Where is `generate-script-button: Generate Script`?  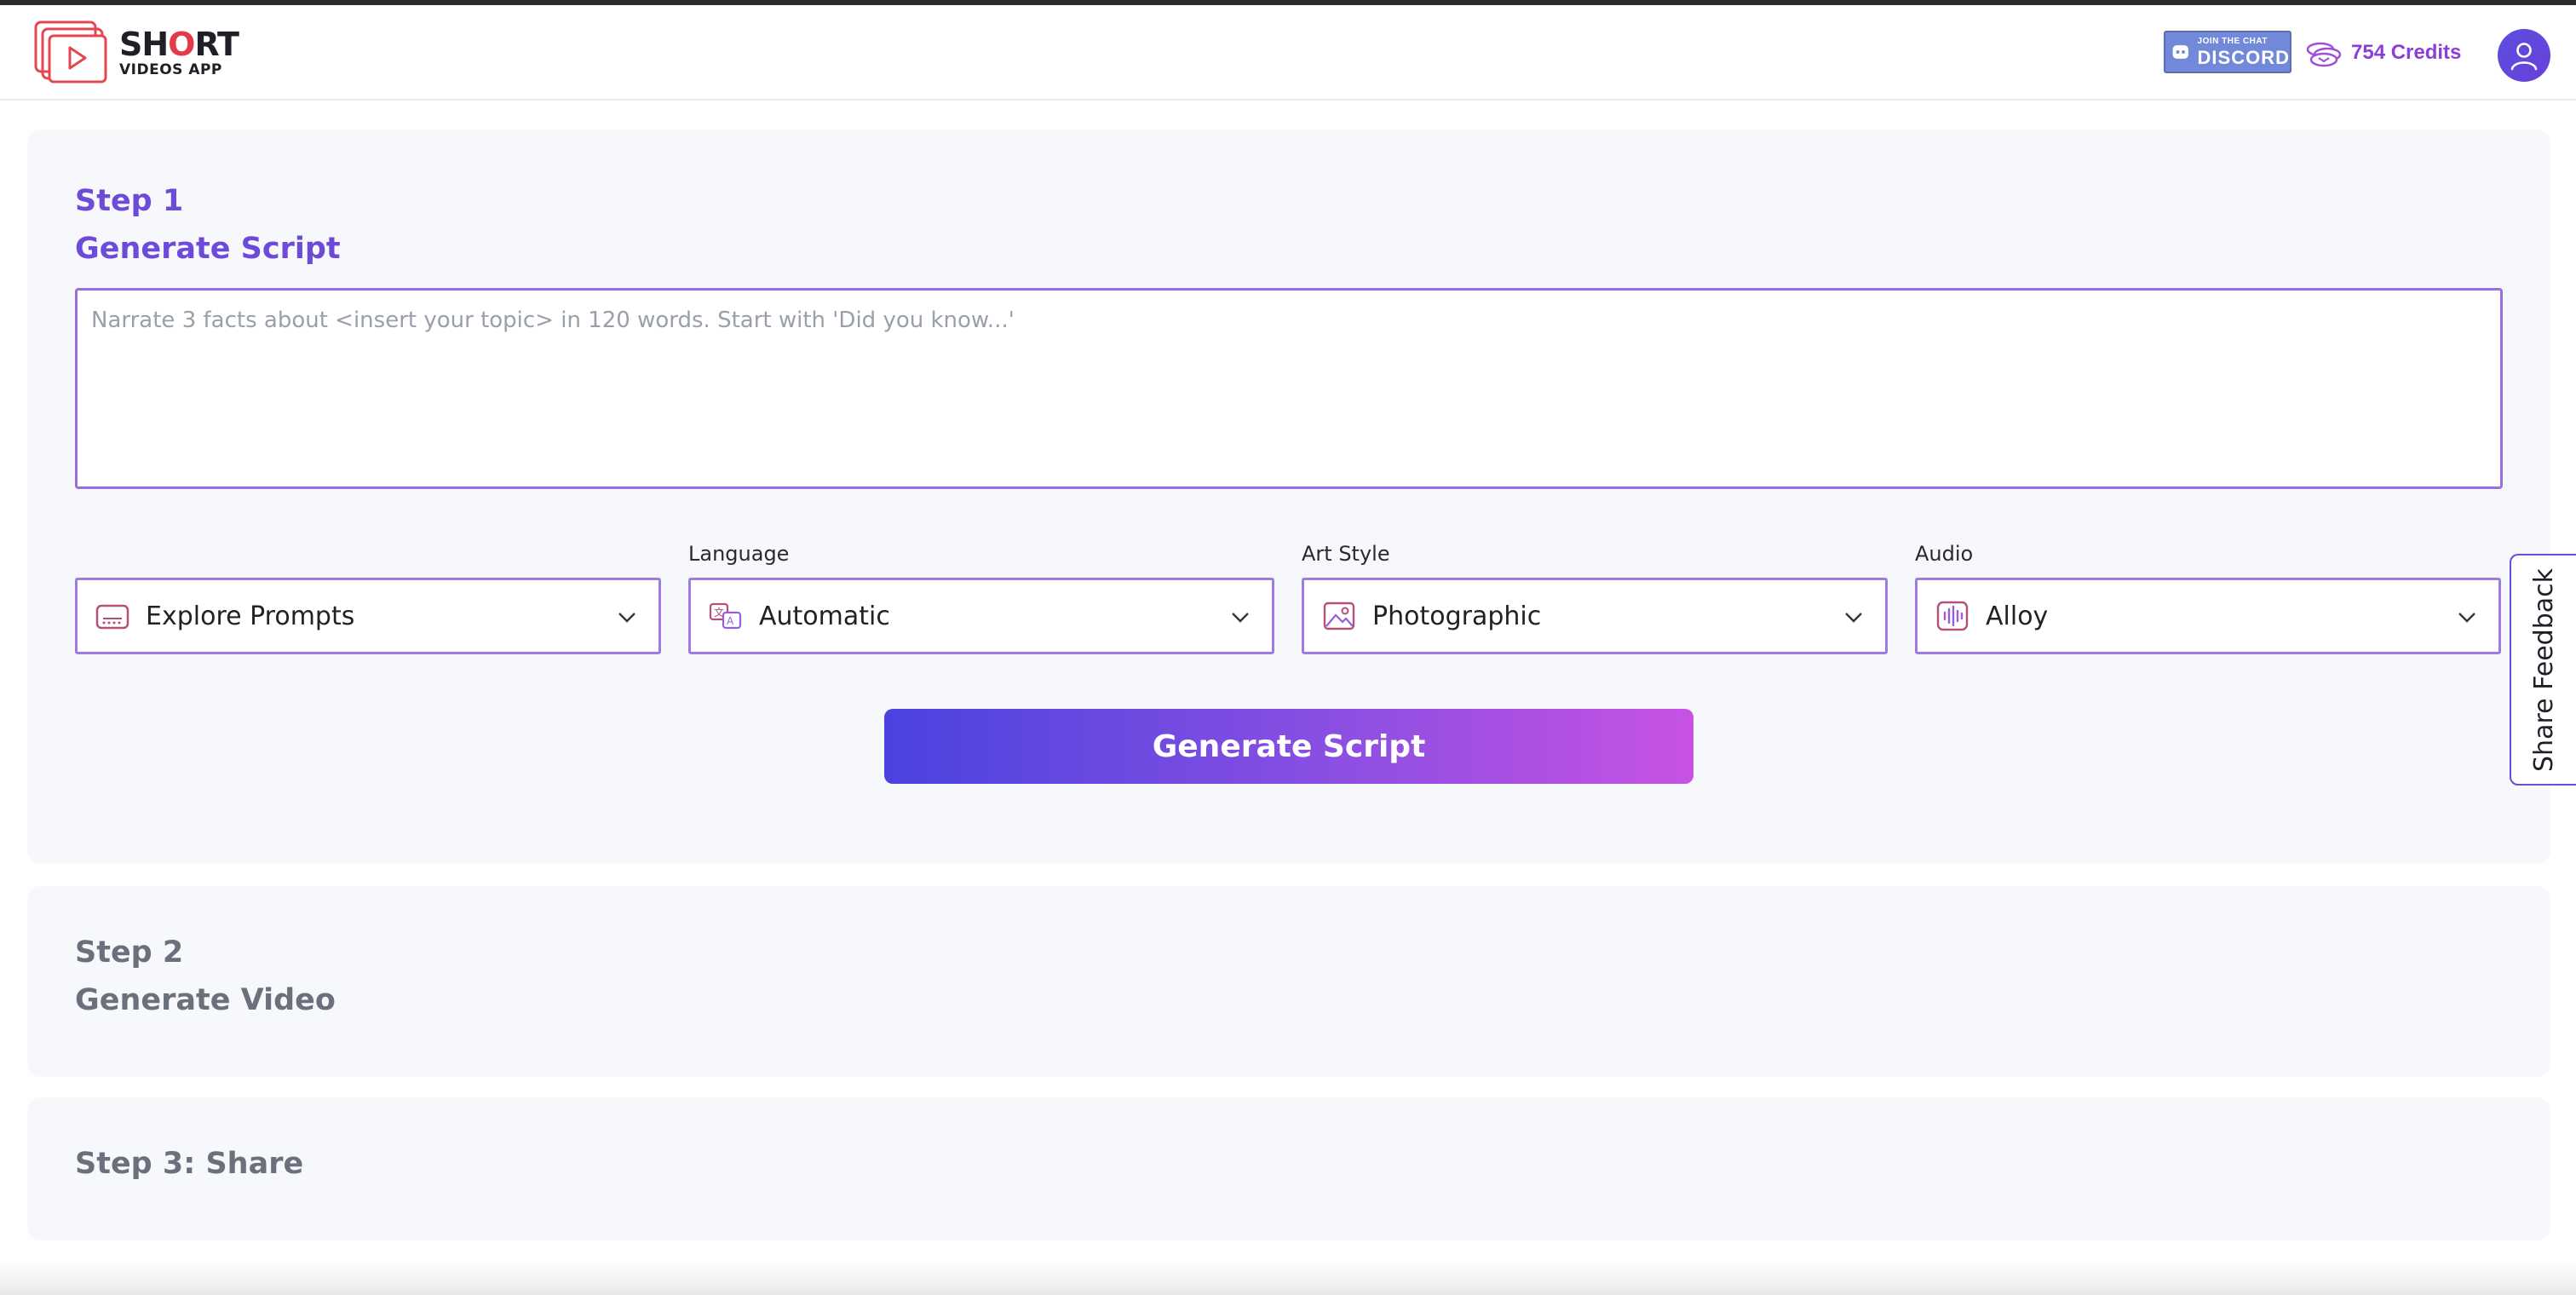 generate-script-button: Generate Script is located at coordinates (1288, 746).